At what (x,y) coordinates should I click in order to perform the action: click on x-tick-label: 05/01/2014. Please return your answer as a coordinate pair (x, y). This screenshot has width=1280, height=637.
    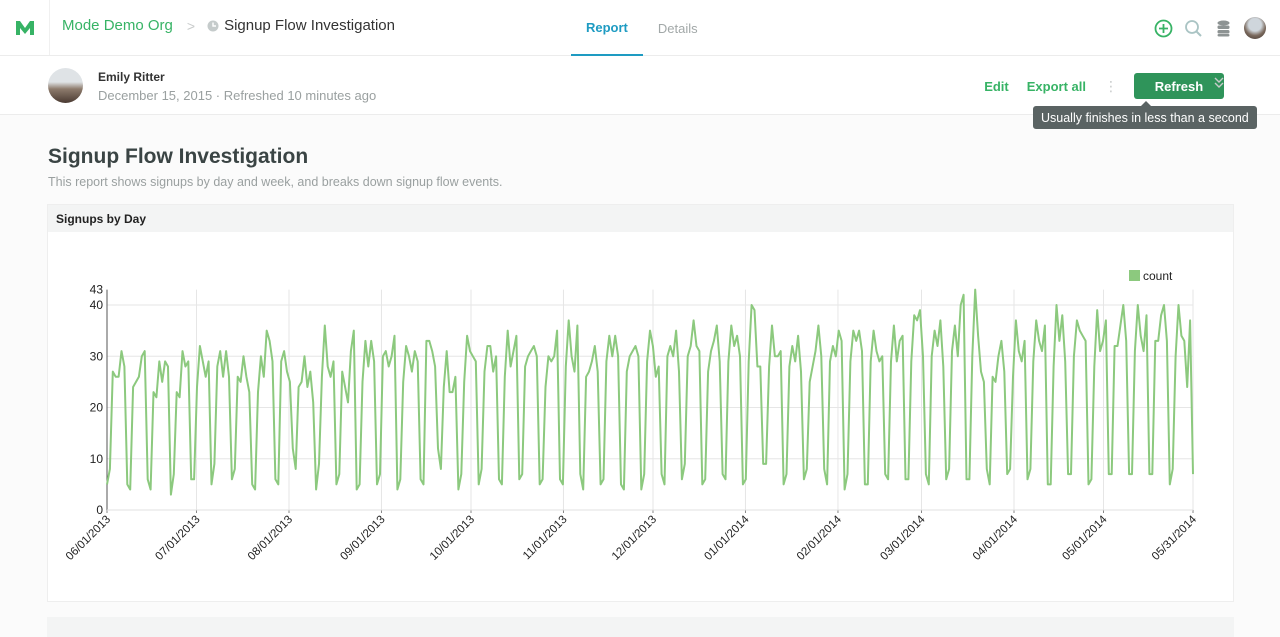
    Looking at the image, I should click on (1085, 538).